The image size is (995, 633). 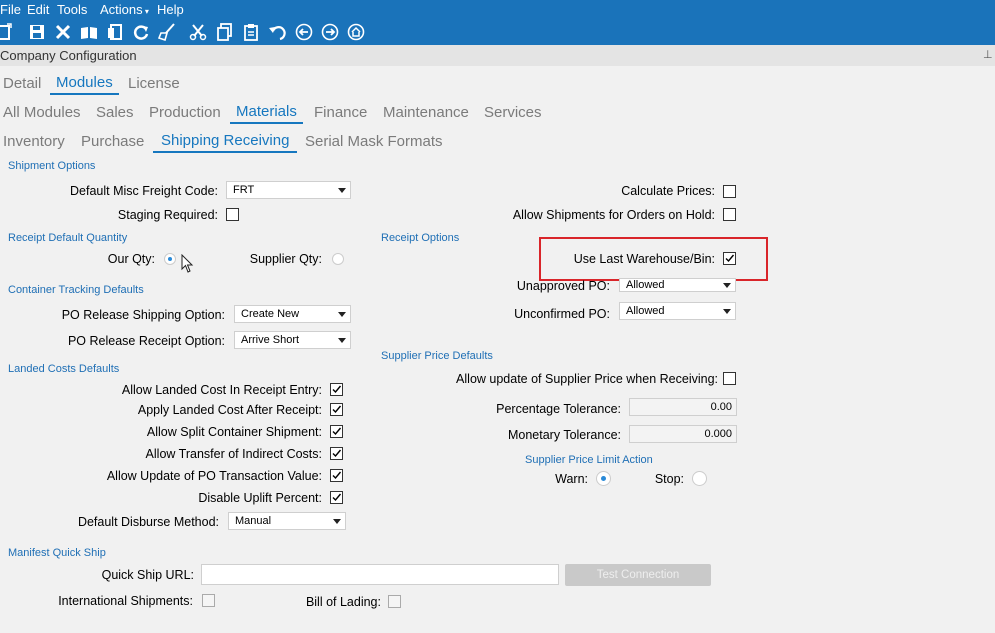 What do you see at coordinates (84, 84) in the screenshot?
I see `tab-modules: Modules` at bounding box center [84, 84].